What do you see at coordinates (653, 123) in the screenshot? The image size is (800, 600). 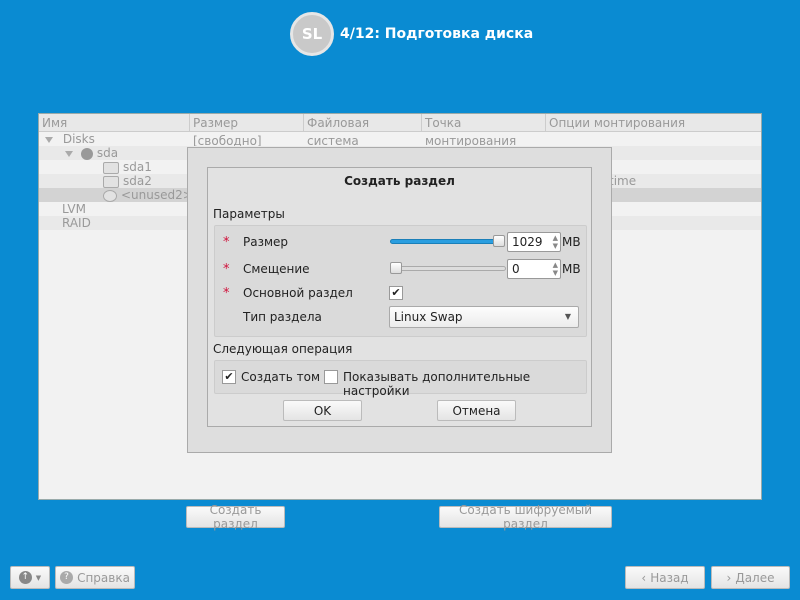 I see `column-header-options: Опции монтирования` at bounding box center [653, 123].